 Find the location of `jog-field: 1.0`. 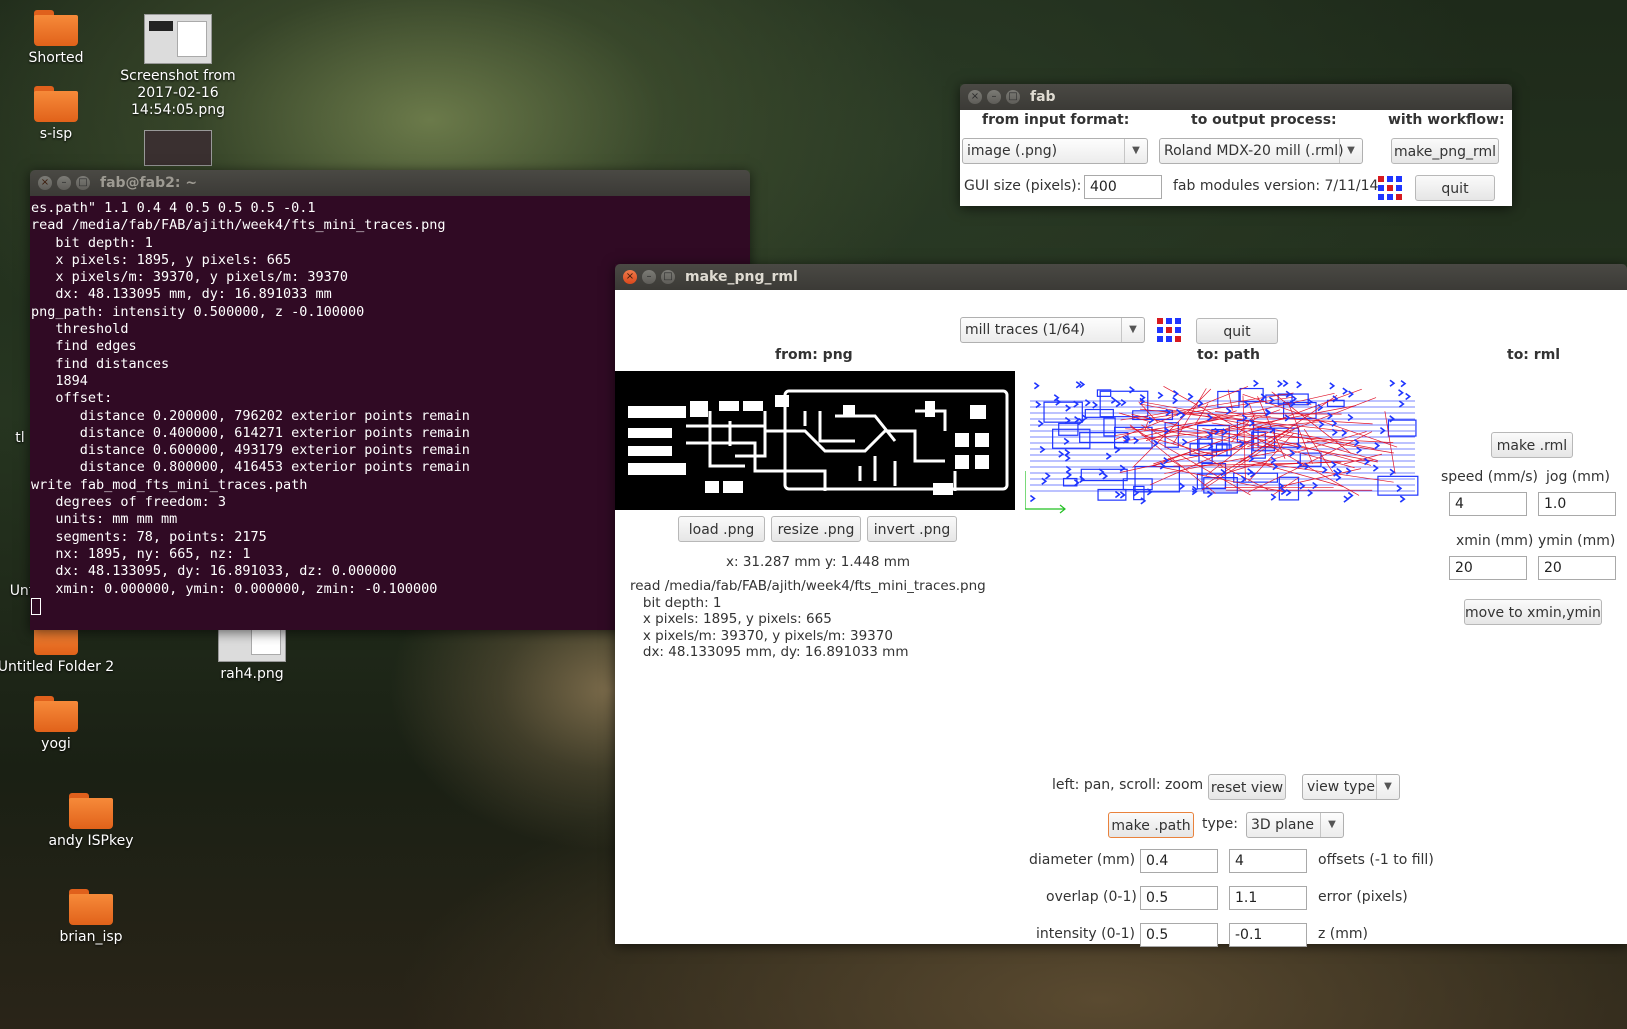

jog-field: 1.0 is located at coordinates (1577, 504).